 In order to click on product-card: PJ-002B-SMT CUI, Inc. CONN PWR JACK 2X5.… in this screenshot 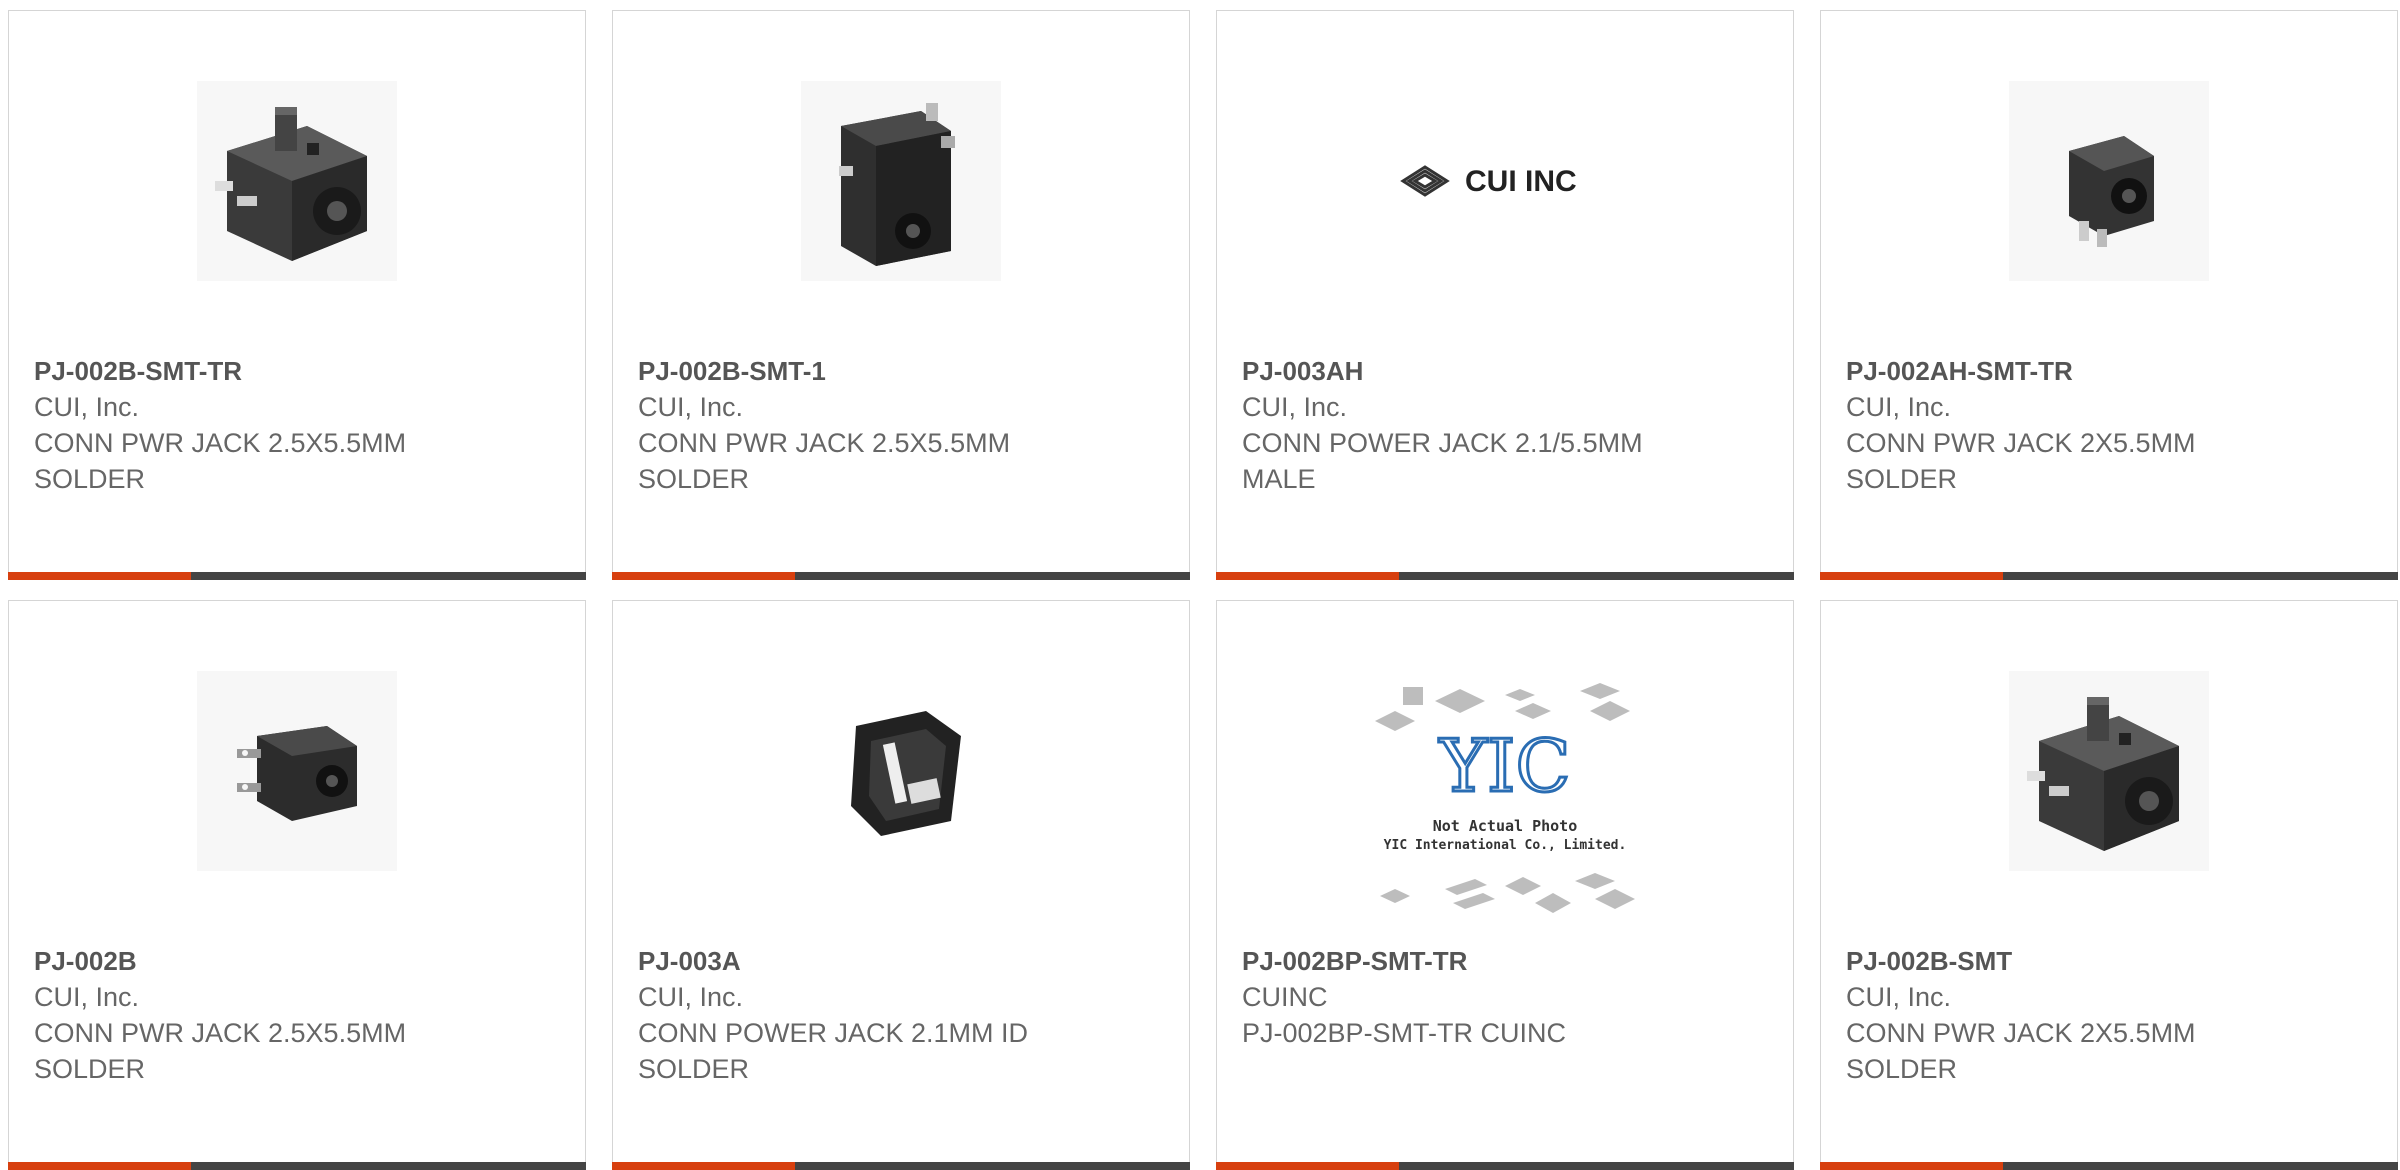, I will do `click(2109, 885)`.